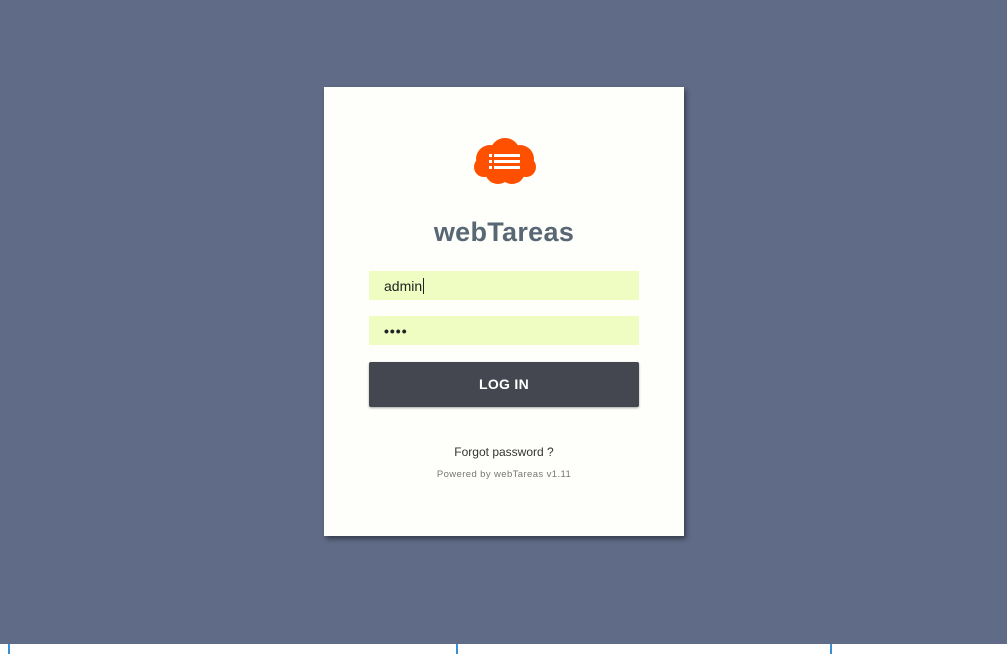 The image size is (1007, 654). I want to click on background-panel-right, so click(918, 649).